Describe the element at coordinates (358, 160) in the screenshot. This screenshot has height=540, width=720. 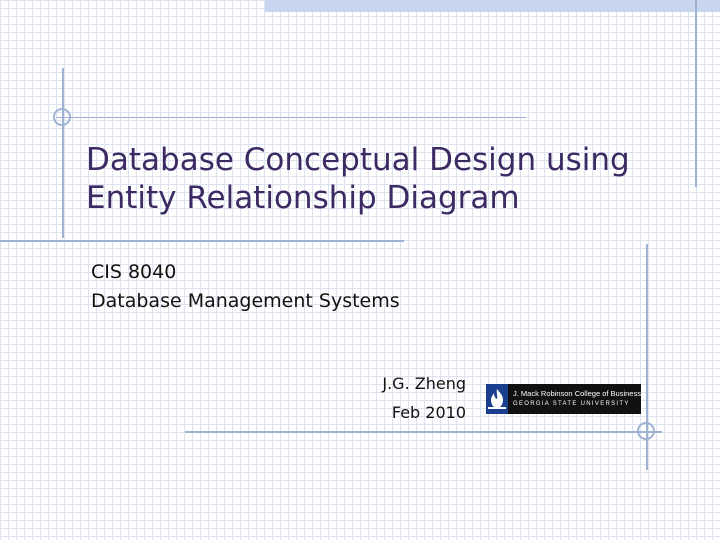
I see `title-line-1: Database Conceptual Design using` at that location.